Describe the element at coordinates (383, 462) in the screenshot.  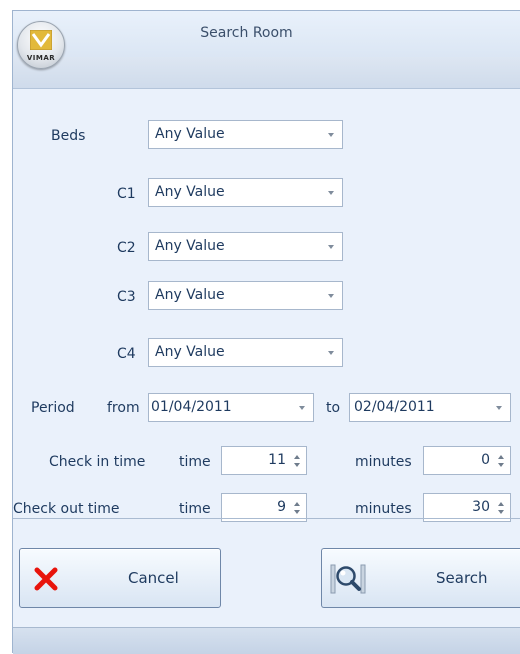
I see `check-in-minutes-label: minutes` at that location.